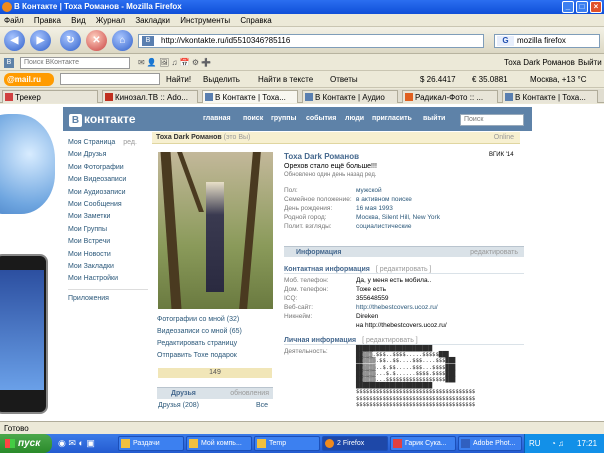  What do you see at coordinates (110, 119) in the screenshot?
I see `vk-logo-text: контакте` at bounding box center [110, 119].